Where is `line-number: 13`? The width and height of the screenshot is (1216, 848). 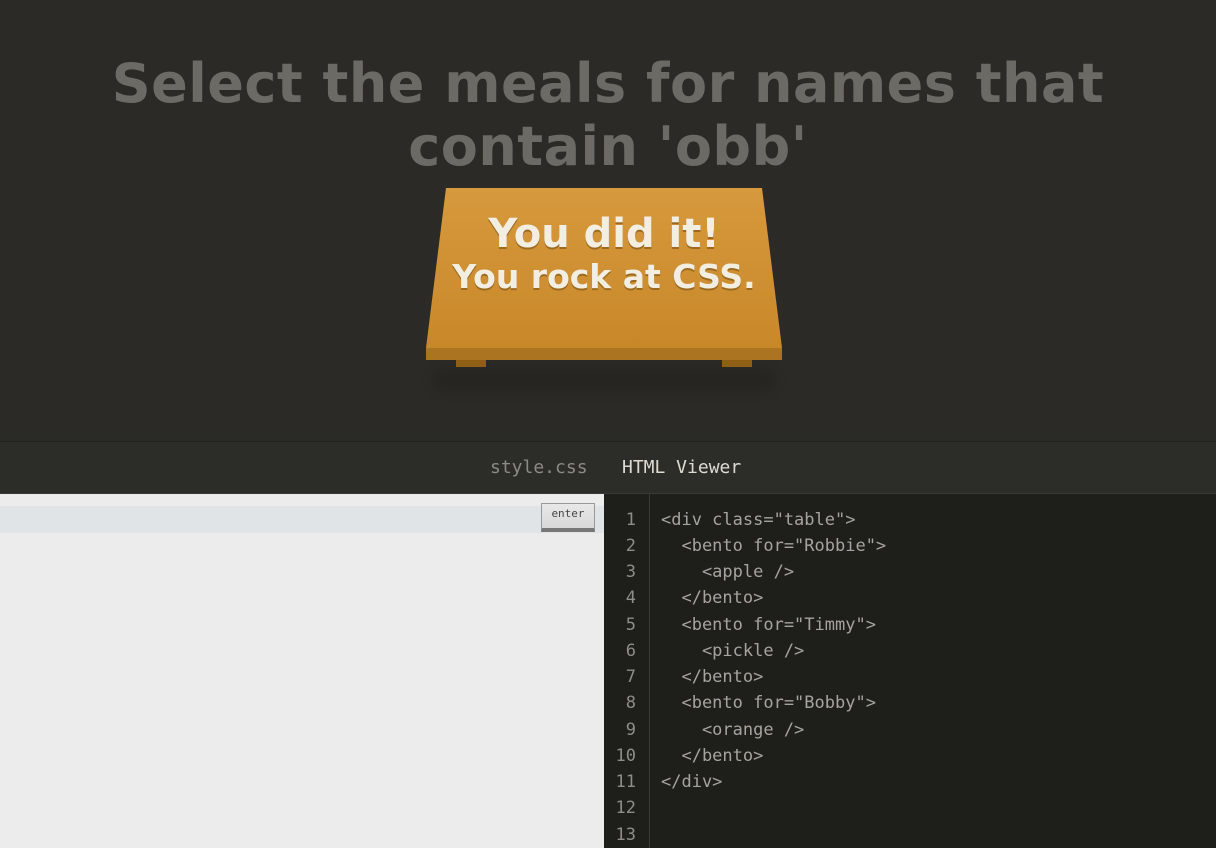
line-number: 13 is located at coordinates (625, 835).